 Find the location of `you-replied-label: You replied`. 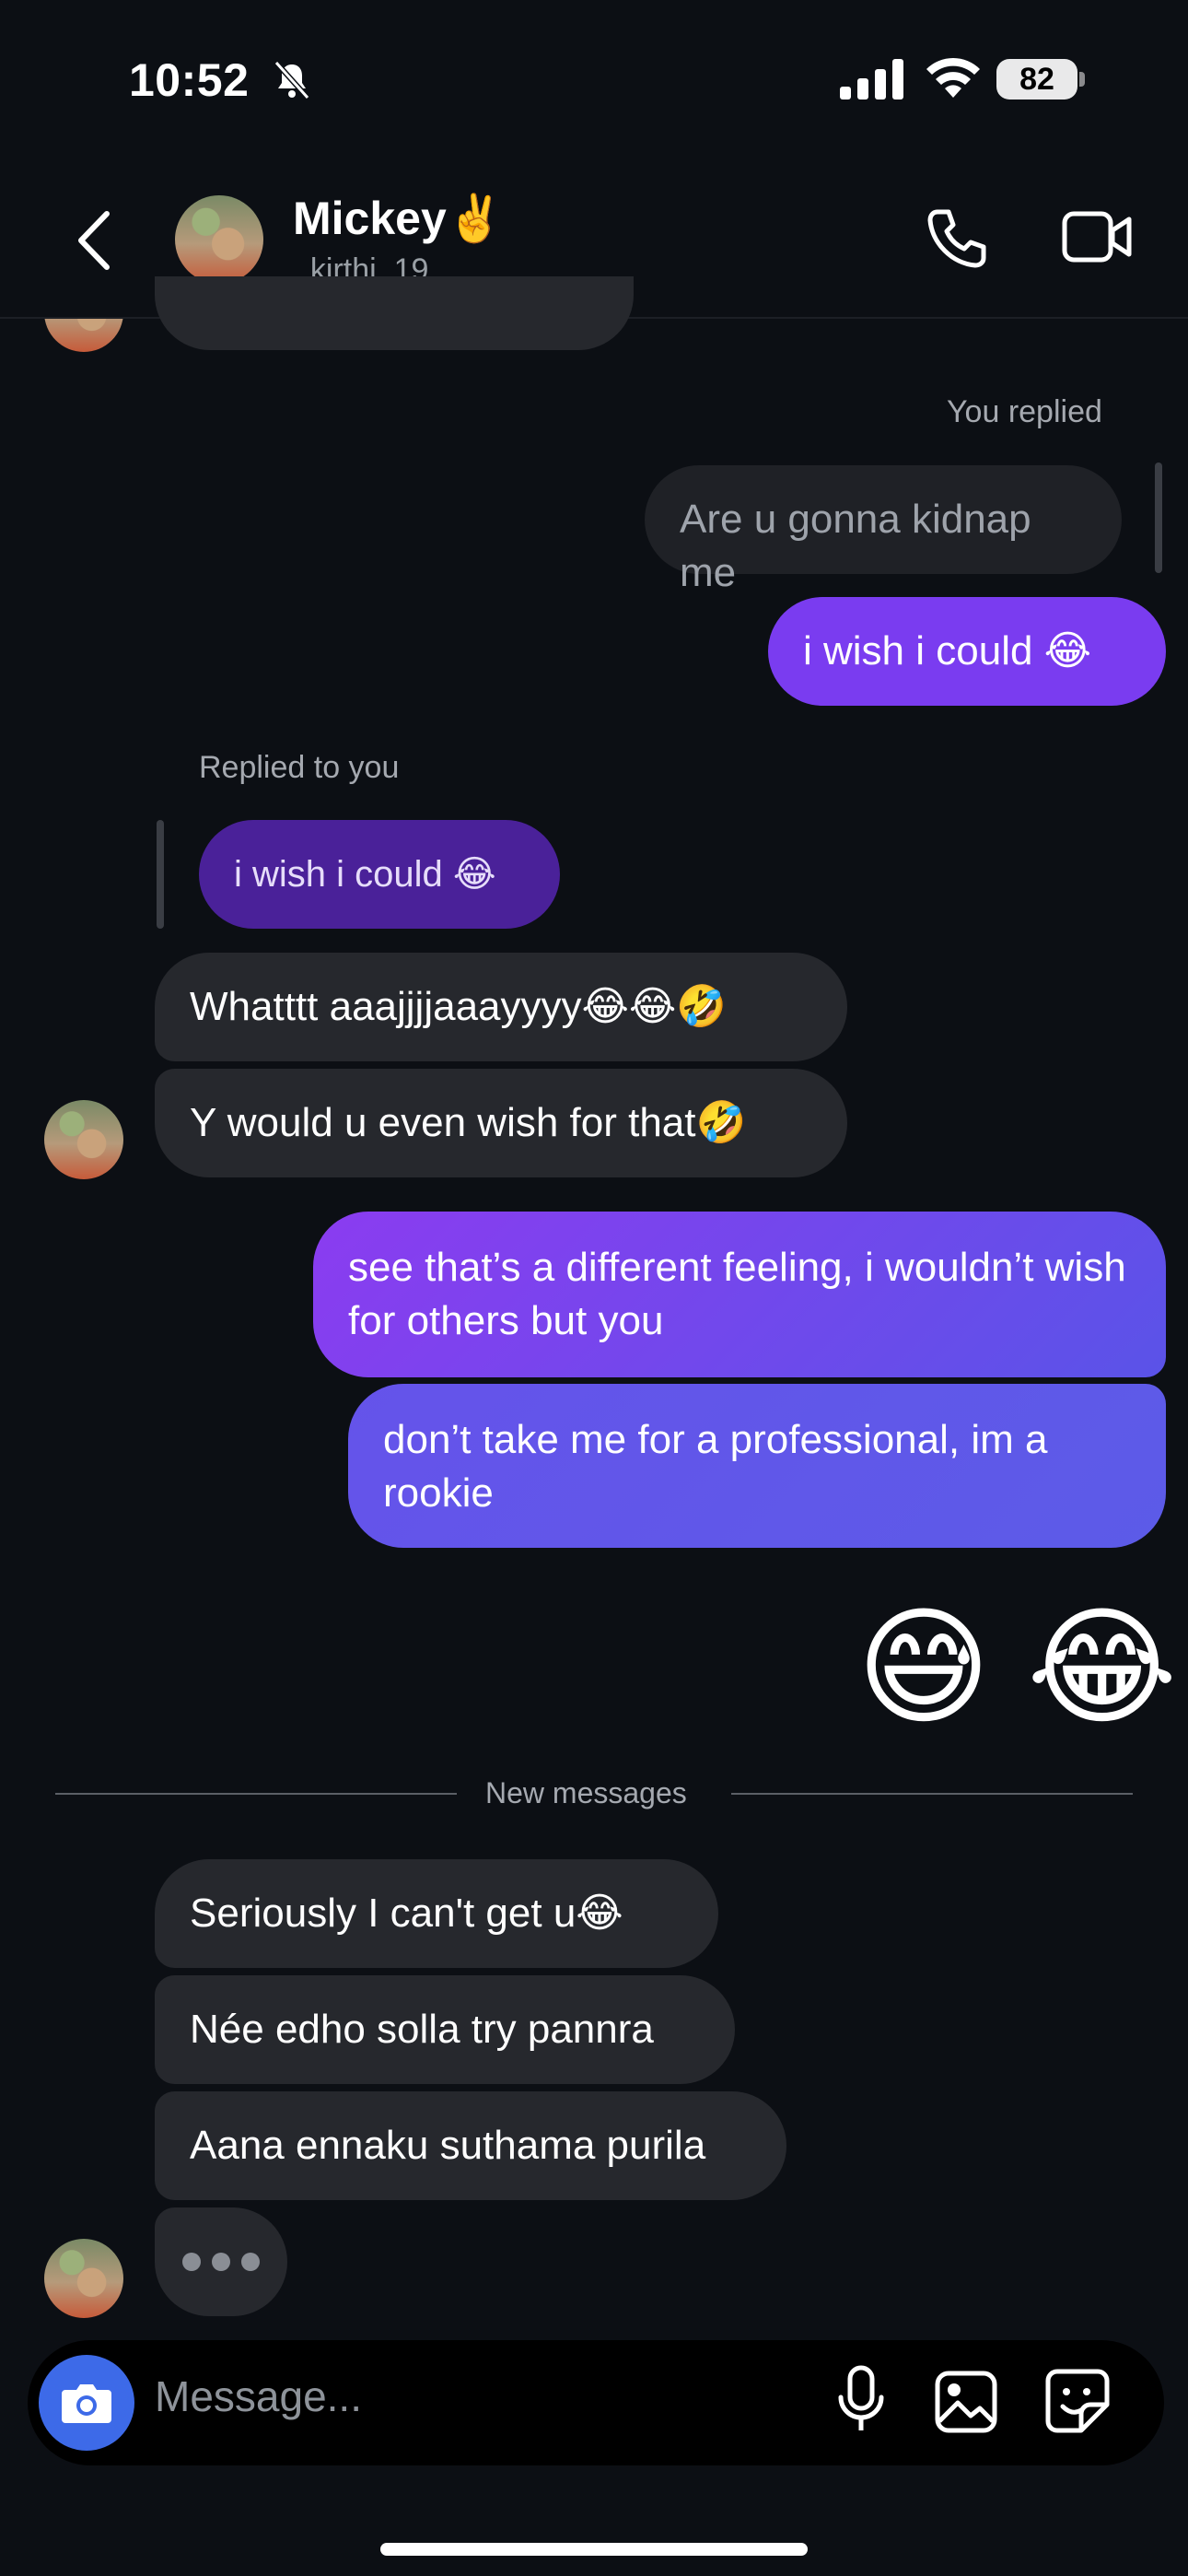

you-replied-label: You replied is located at coordinates (1024, 411).